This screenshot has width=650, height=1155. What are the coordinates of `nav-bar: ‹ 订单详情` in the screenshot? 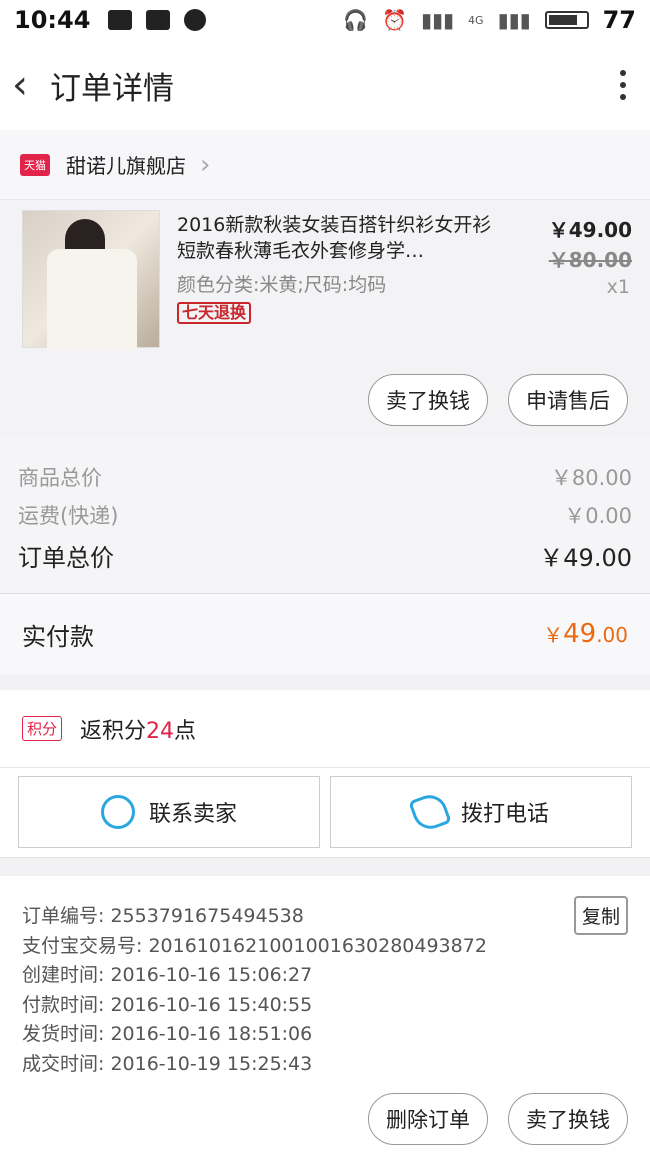 It's located at (325, 85).